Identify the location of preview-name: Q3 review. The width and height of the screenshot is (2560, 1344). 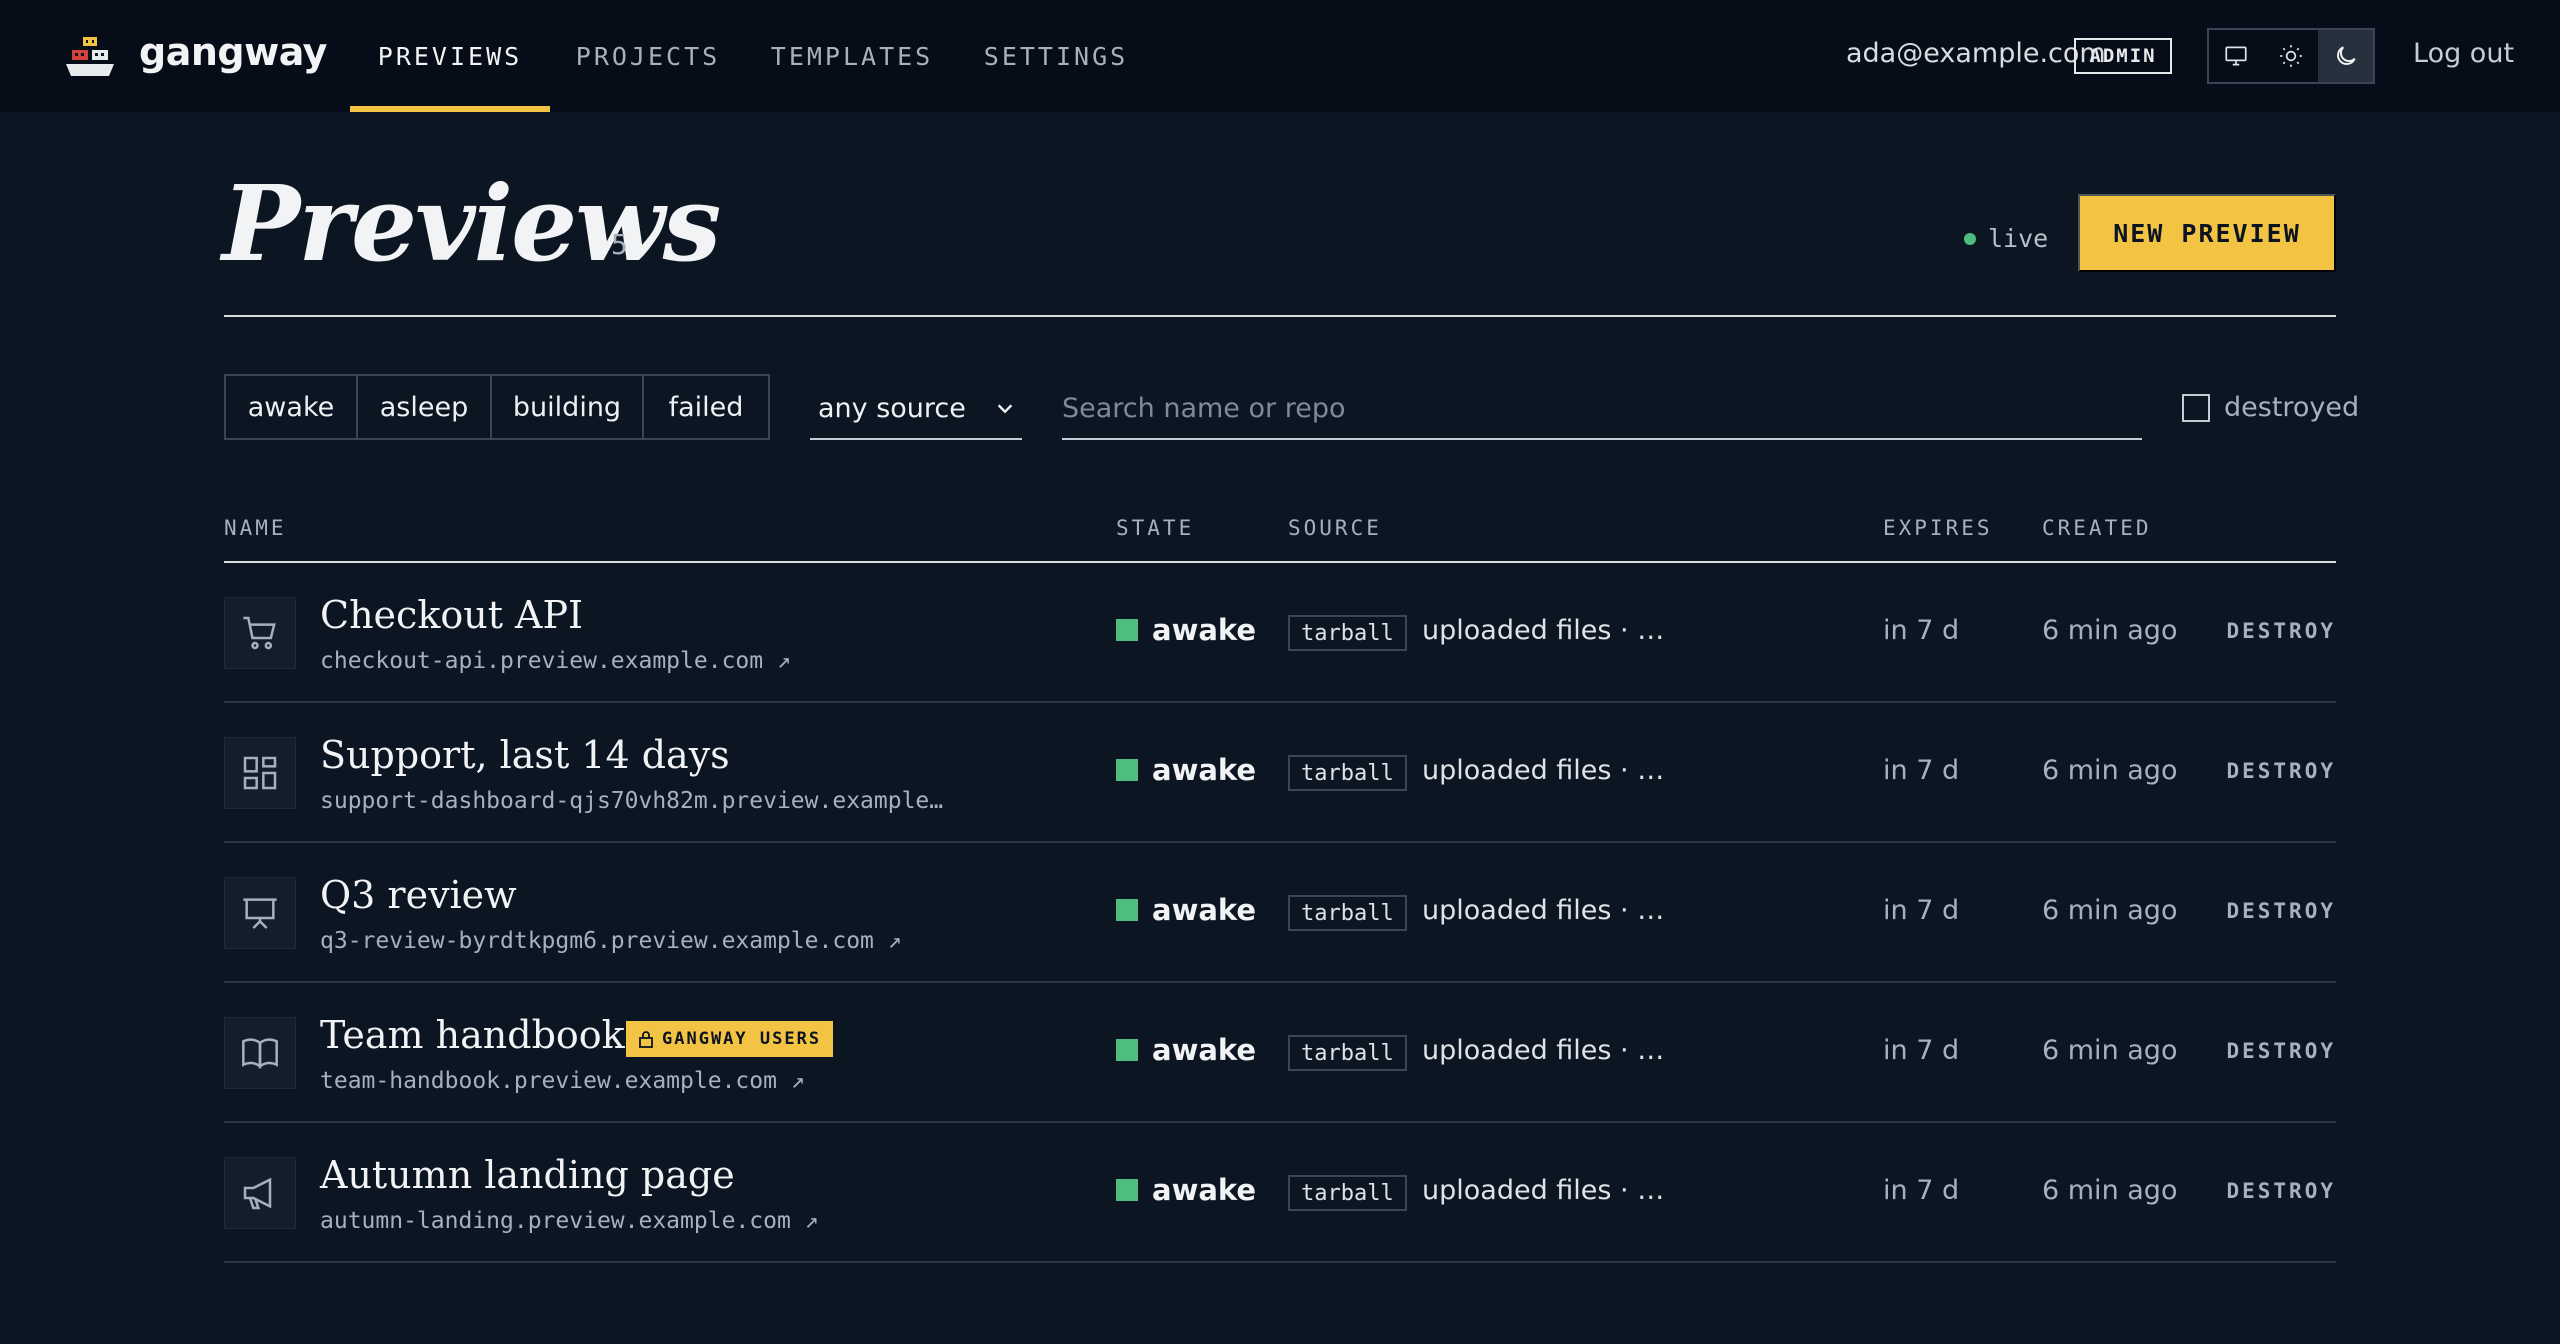
(418, 895).